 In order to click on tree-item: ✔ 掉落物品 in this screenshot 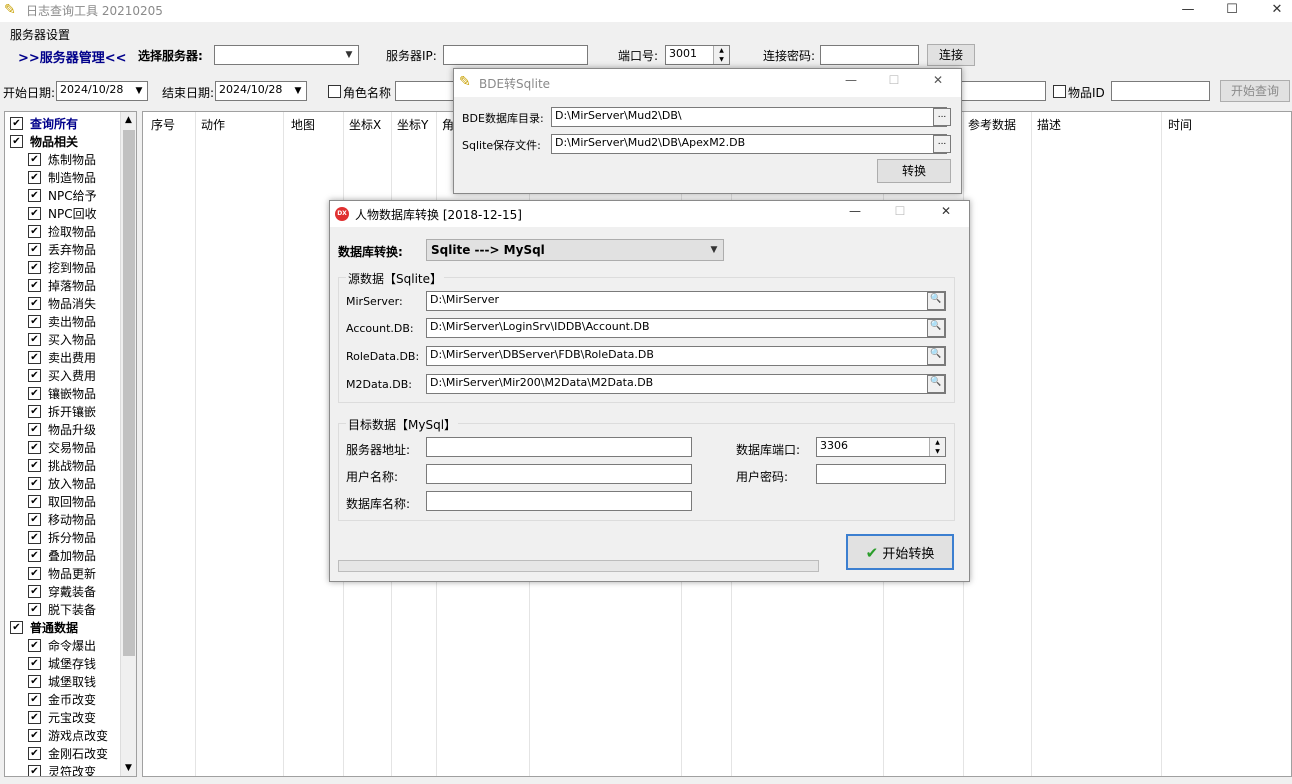, I will do `click(62, 285)`.